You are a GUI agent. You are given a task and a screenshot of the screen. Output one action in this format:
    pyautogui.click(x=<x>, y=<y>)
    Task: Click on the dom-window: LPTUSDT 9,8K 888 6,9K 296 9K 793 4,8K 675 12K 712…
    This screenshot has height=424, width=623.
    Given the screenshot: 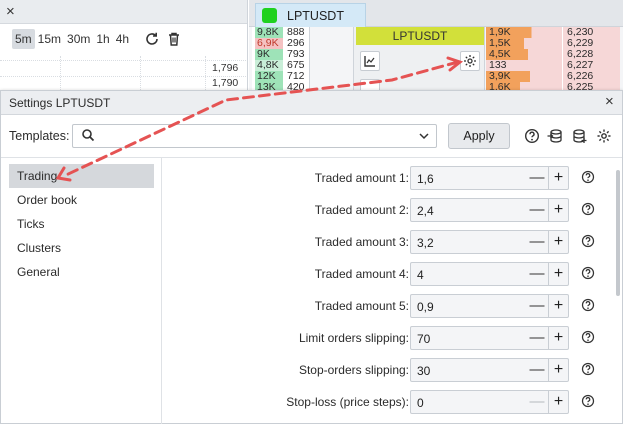 What is the action you would take?
    pyautogui.click(x=436, y=48)
    